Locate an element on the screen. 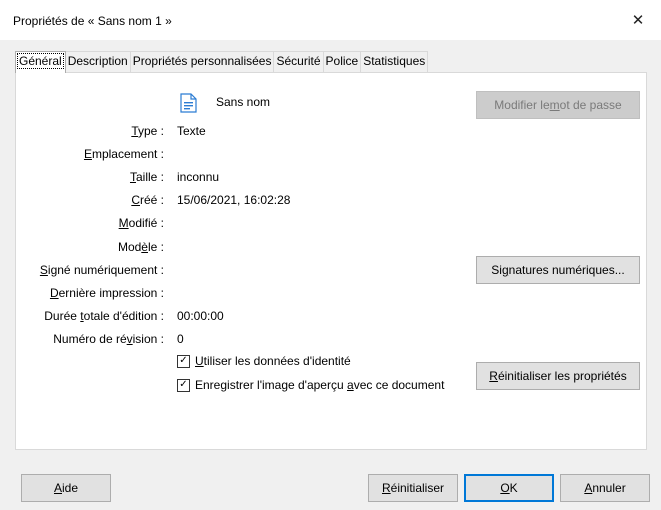 The image size is (661, 510). use-user-data-label: Utiliser les données d'identité is located at coordinates (273, 361).